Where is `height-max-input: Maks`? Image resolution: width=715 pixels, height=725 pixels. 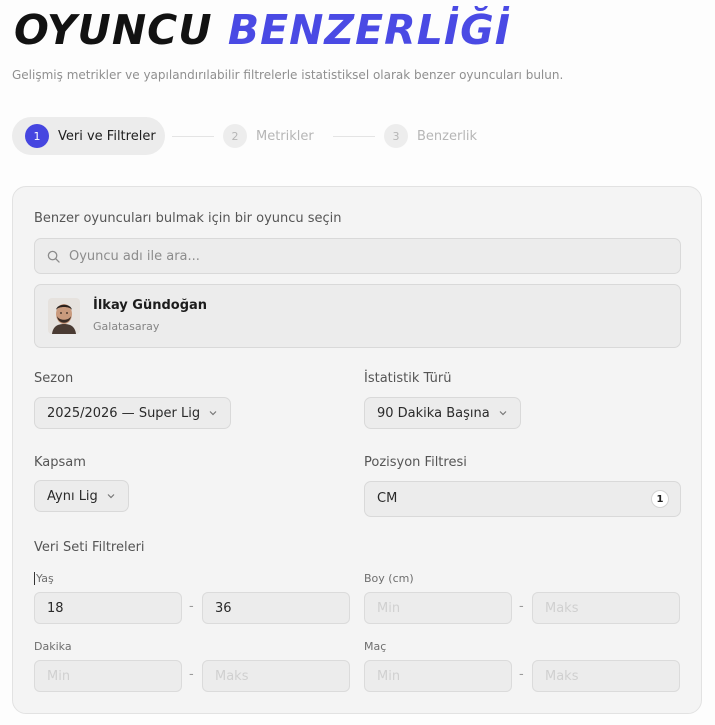
height-max-input: Maks is located at coordinates (606, 608).